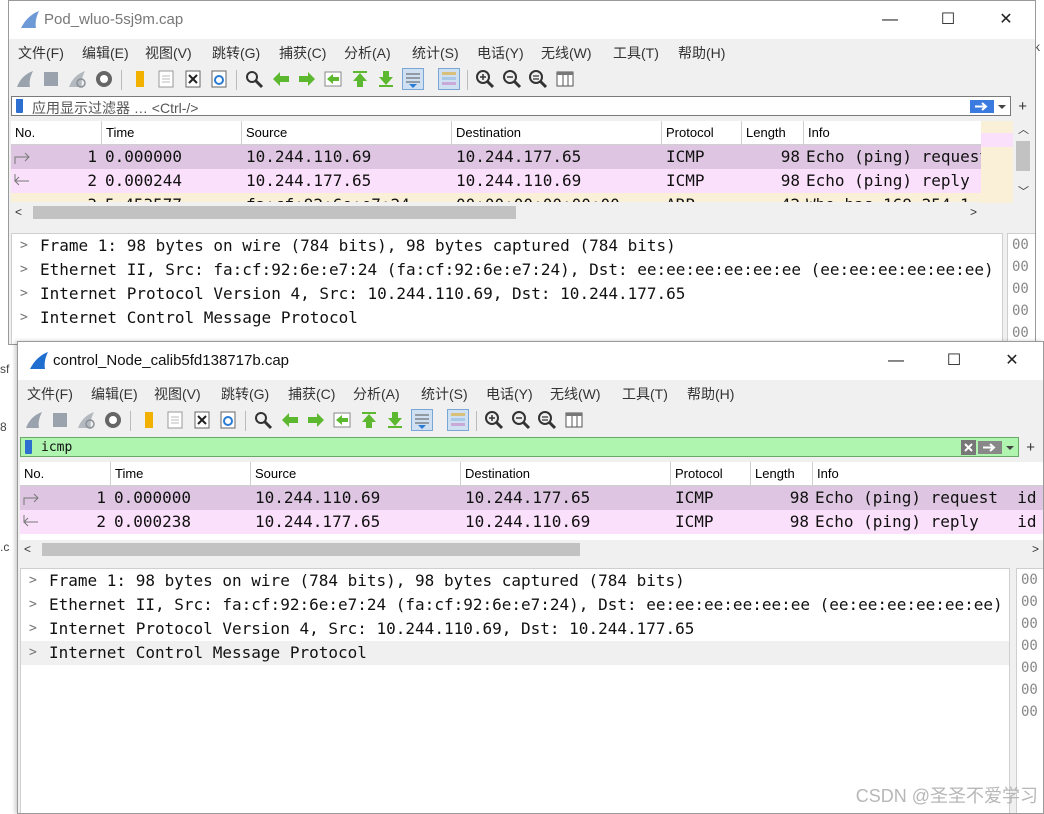 The image size is (1044, 814). Describe the element at coordinates (302, 53) in the screenshot. I see `menu-capture: 捕获(C)` at that location.